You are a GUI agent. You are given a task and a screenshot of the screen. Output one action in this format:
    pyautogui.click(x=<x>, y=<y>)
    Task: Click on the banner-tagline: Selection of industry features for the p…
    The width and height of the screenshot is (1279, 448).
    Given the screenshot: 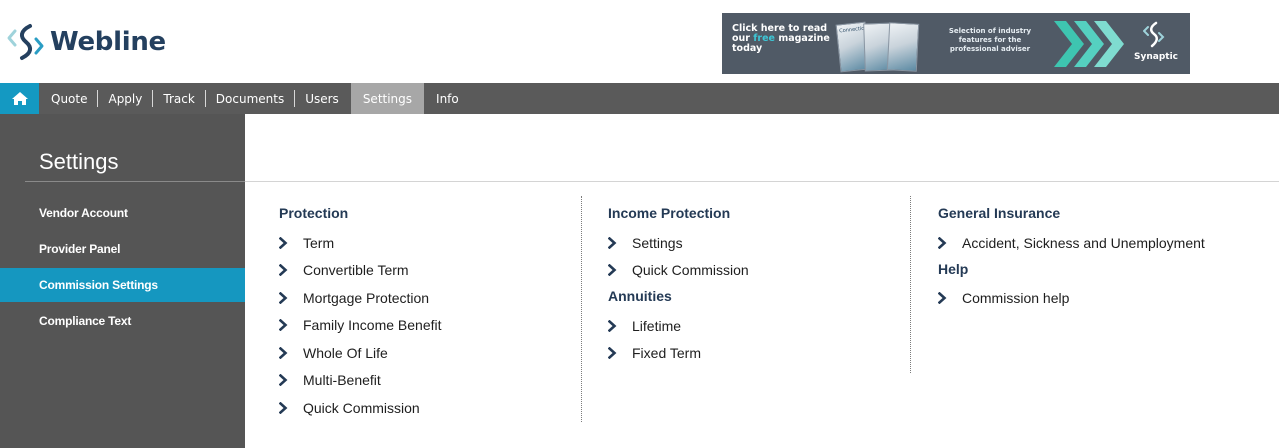 What is the action you would take?
    pyautogui.click(x=990, y=40)
    